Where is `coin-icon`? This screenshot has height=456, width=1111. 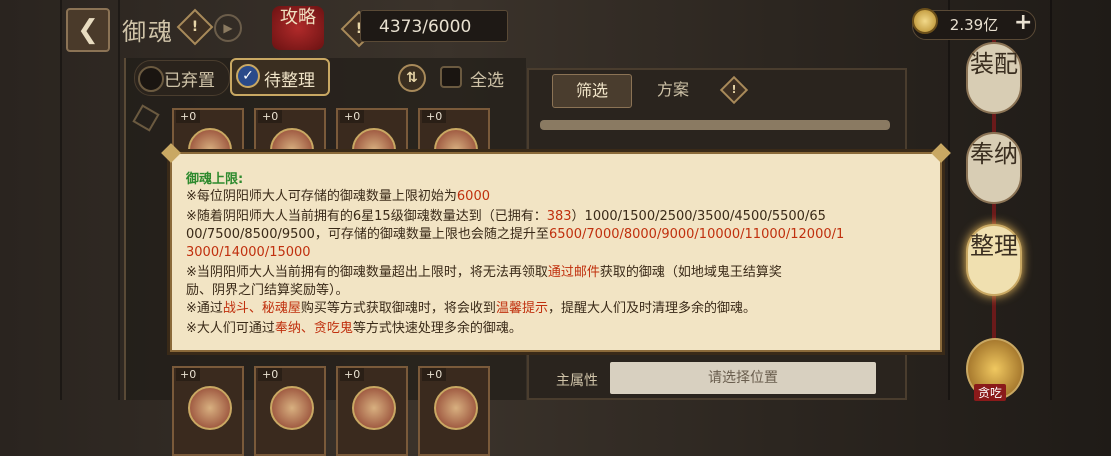 coin-icon is located at coordinates (925, 21).